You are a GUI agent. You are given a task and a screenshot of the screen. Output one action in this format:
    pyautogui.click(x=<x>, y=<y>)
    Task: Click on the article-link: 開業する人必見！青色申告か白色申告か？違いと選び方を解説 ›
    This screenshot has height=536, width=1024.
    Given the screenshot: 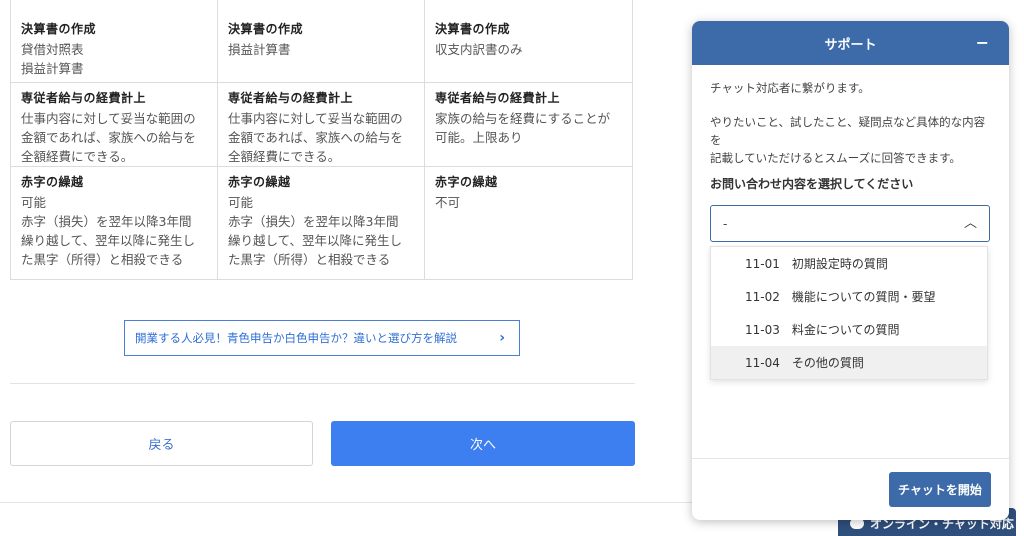 What is the action you would take?
    pyautogui.click(x=322, y=338)
    